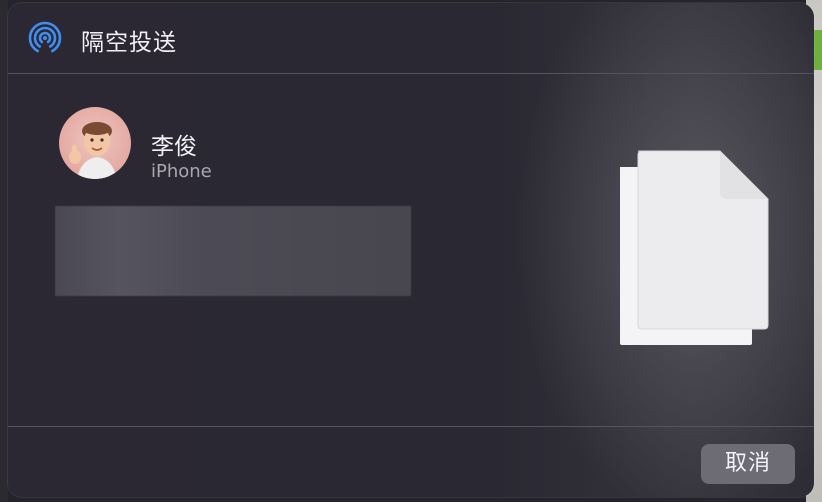 This screenshot has height=502, width=822. I want to click on memoji-avatar-icon, so click(93, 150).